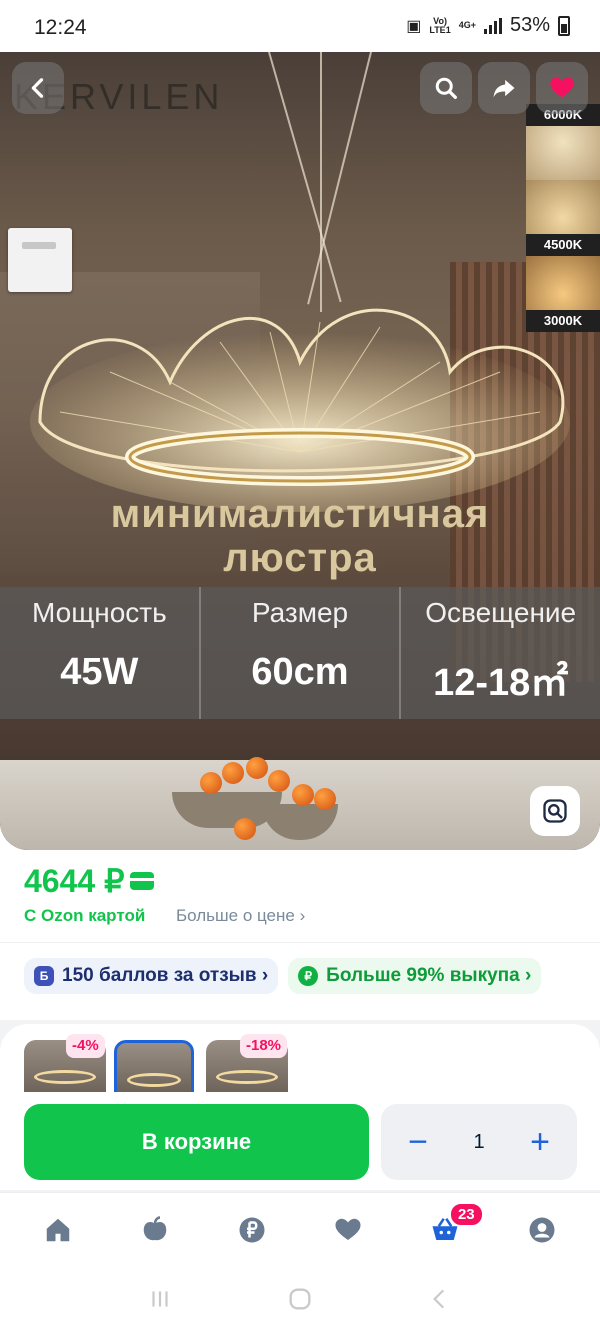 This screenshot has width=600, height=1332. What do you see at coordinates (44, 976) in the screenshot?
I see `points-icon: Б` at bounding box center [44, 976].